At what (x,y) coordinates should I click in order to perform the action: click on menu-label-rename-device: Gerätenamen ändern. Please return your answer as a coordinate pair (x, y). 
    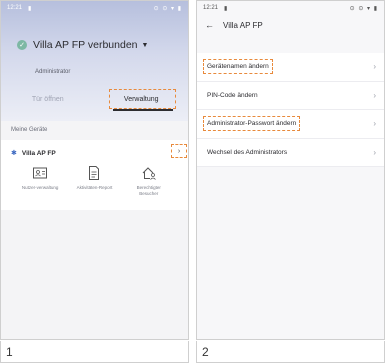
    Looking at the image, I should click on (238, 67).